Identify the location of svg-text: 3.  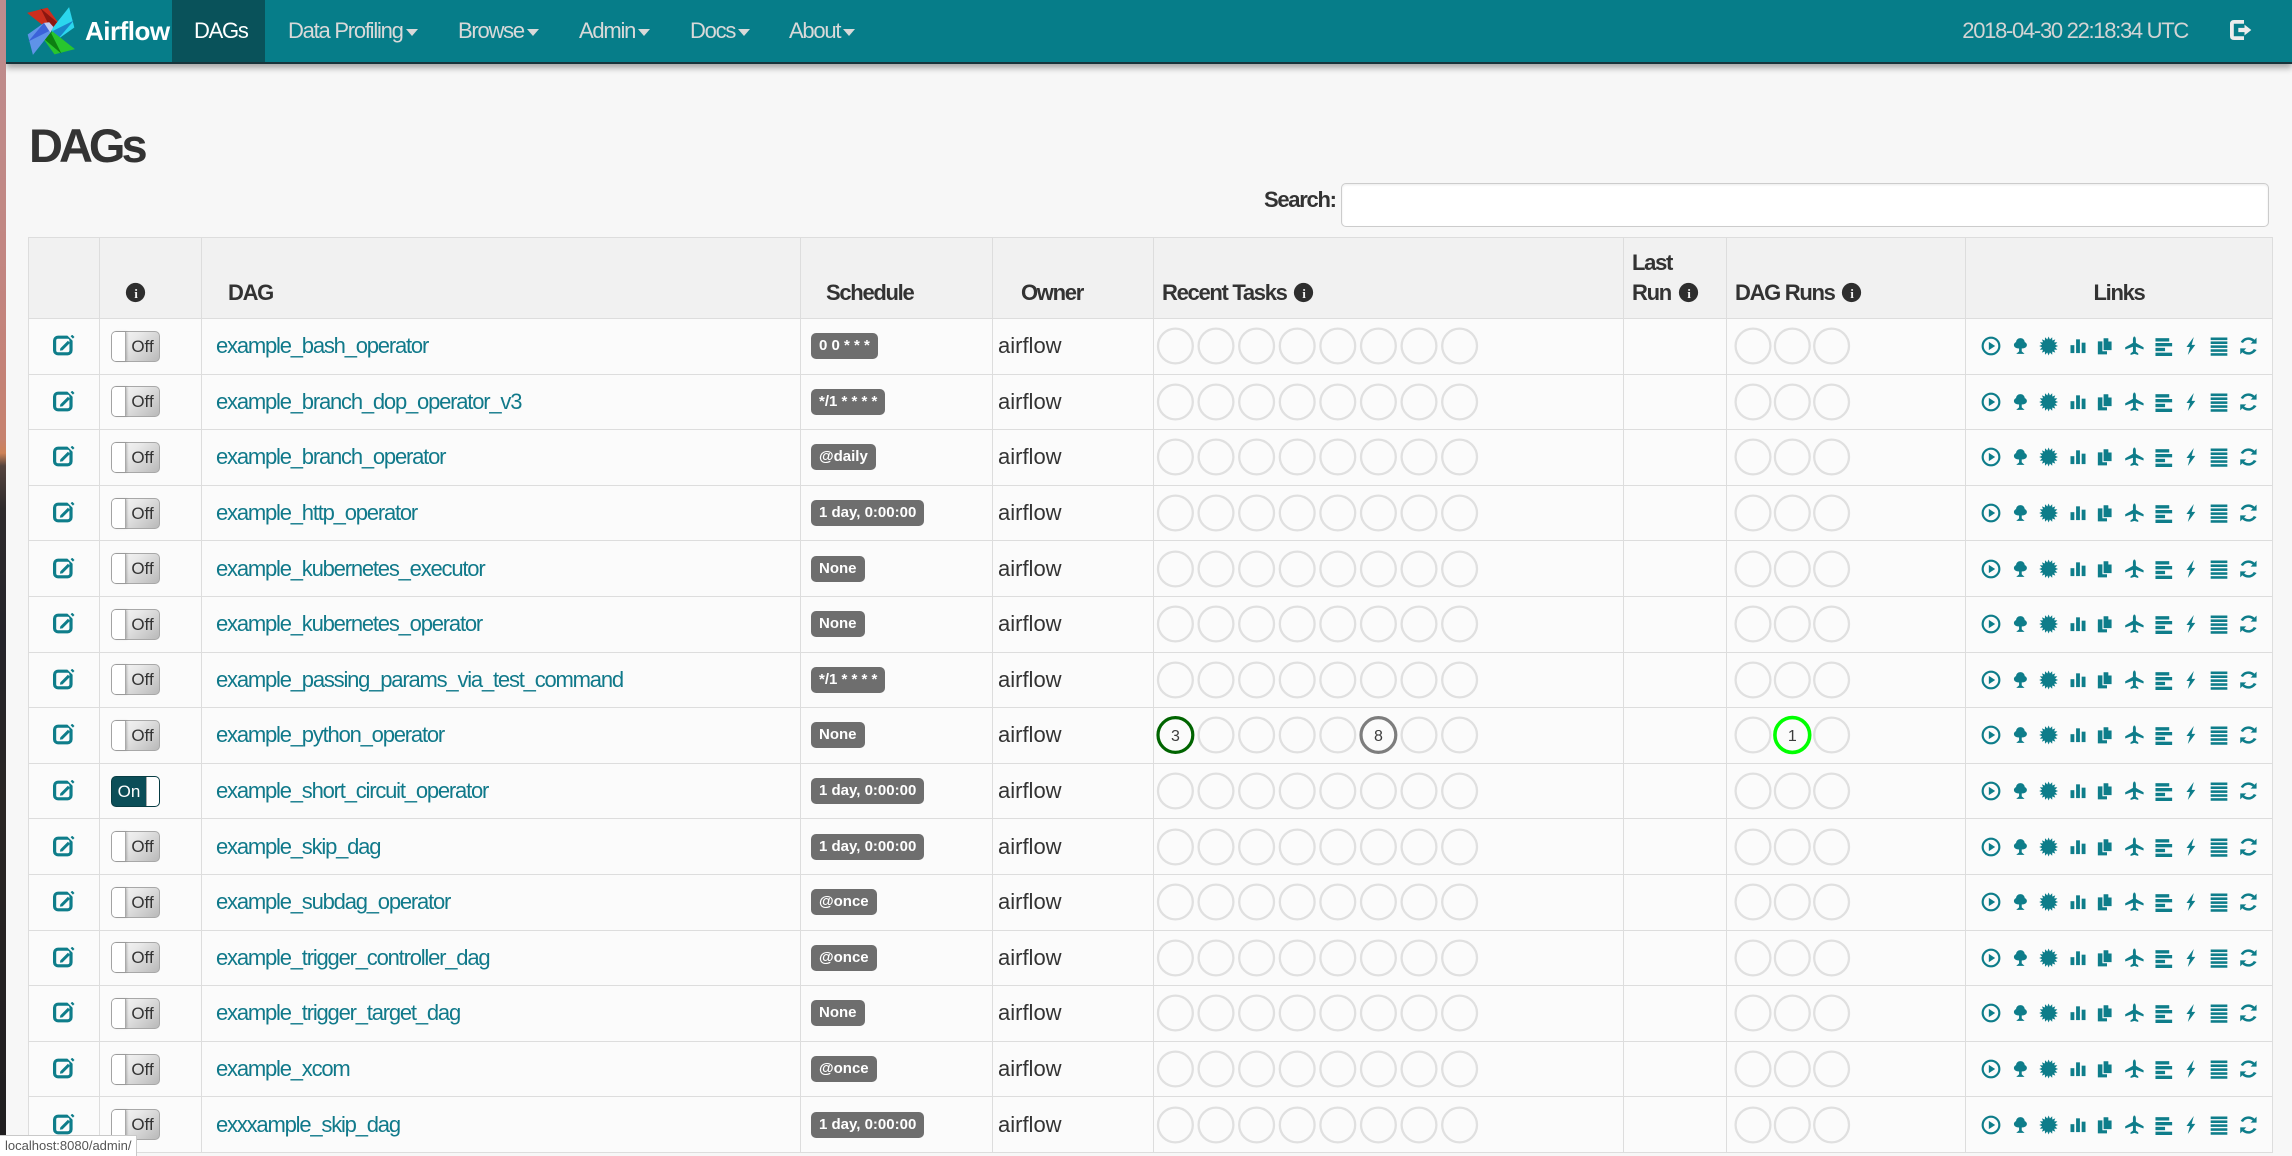
(1175, 736).